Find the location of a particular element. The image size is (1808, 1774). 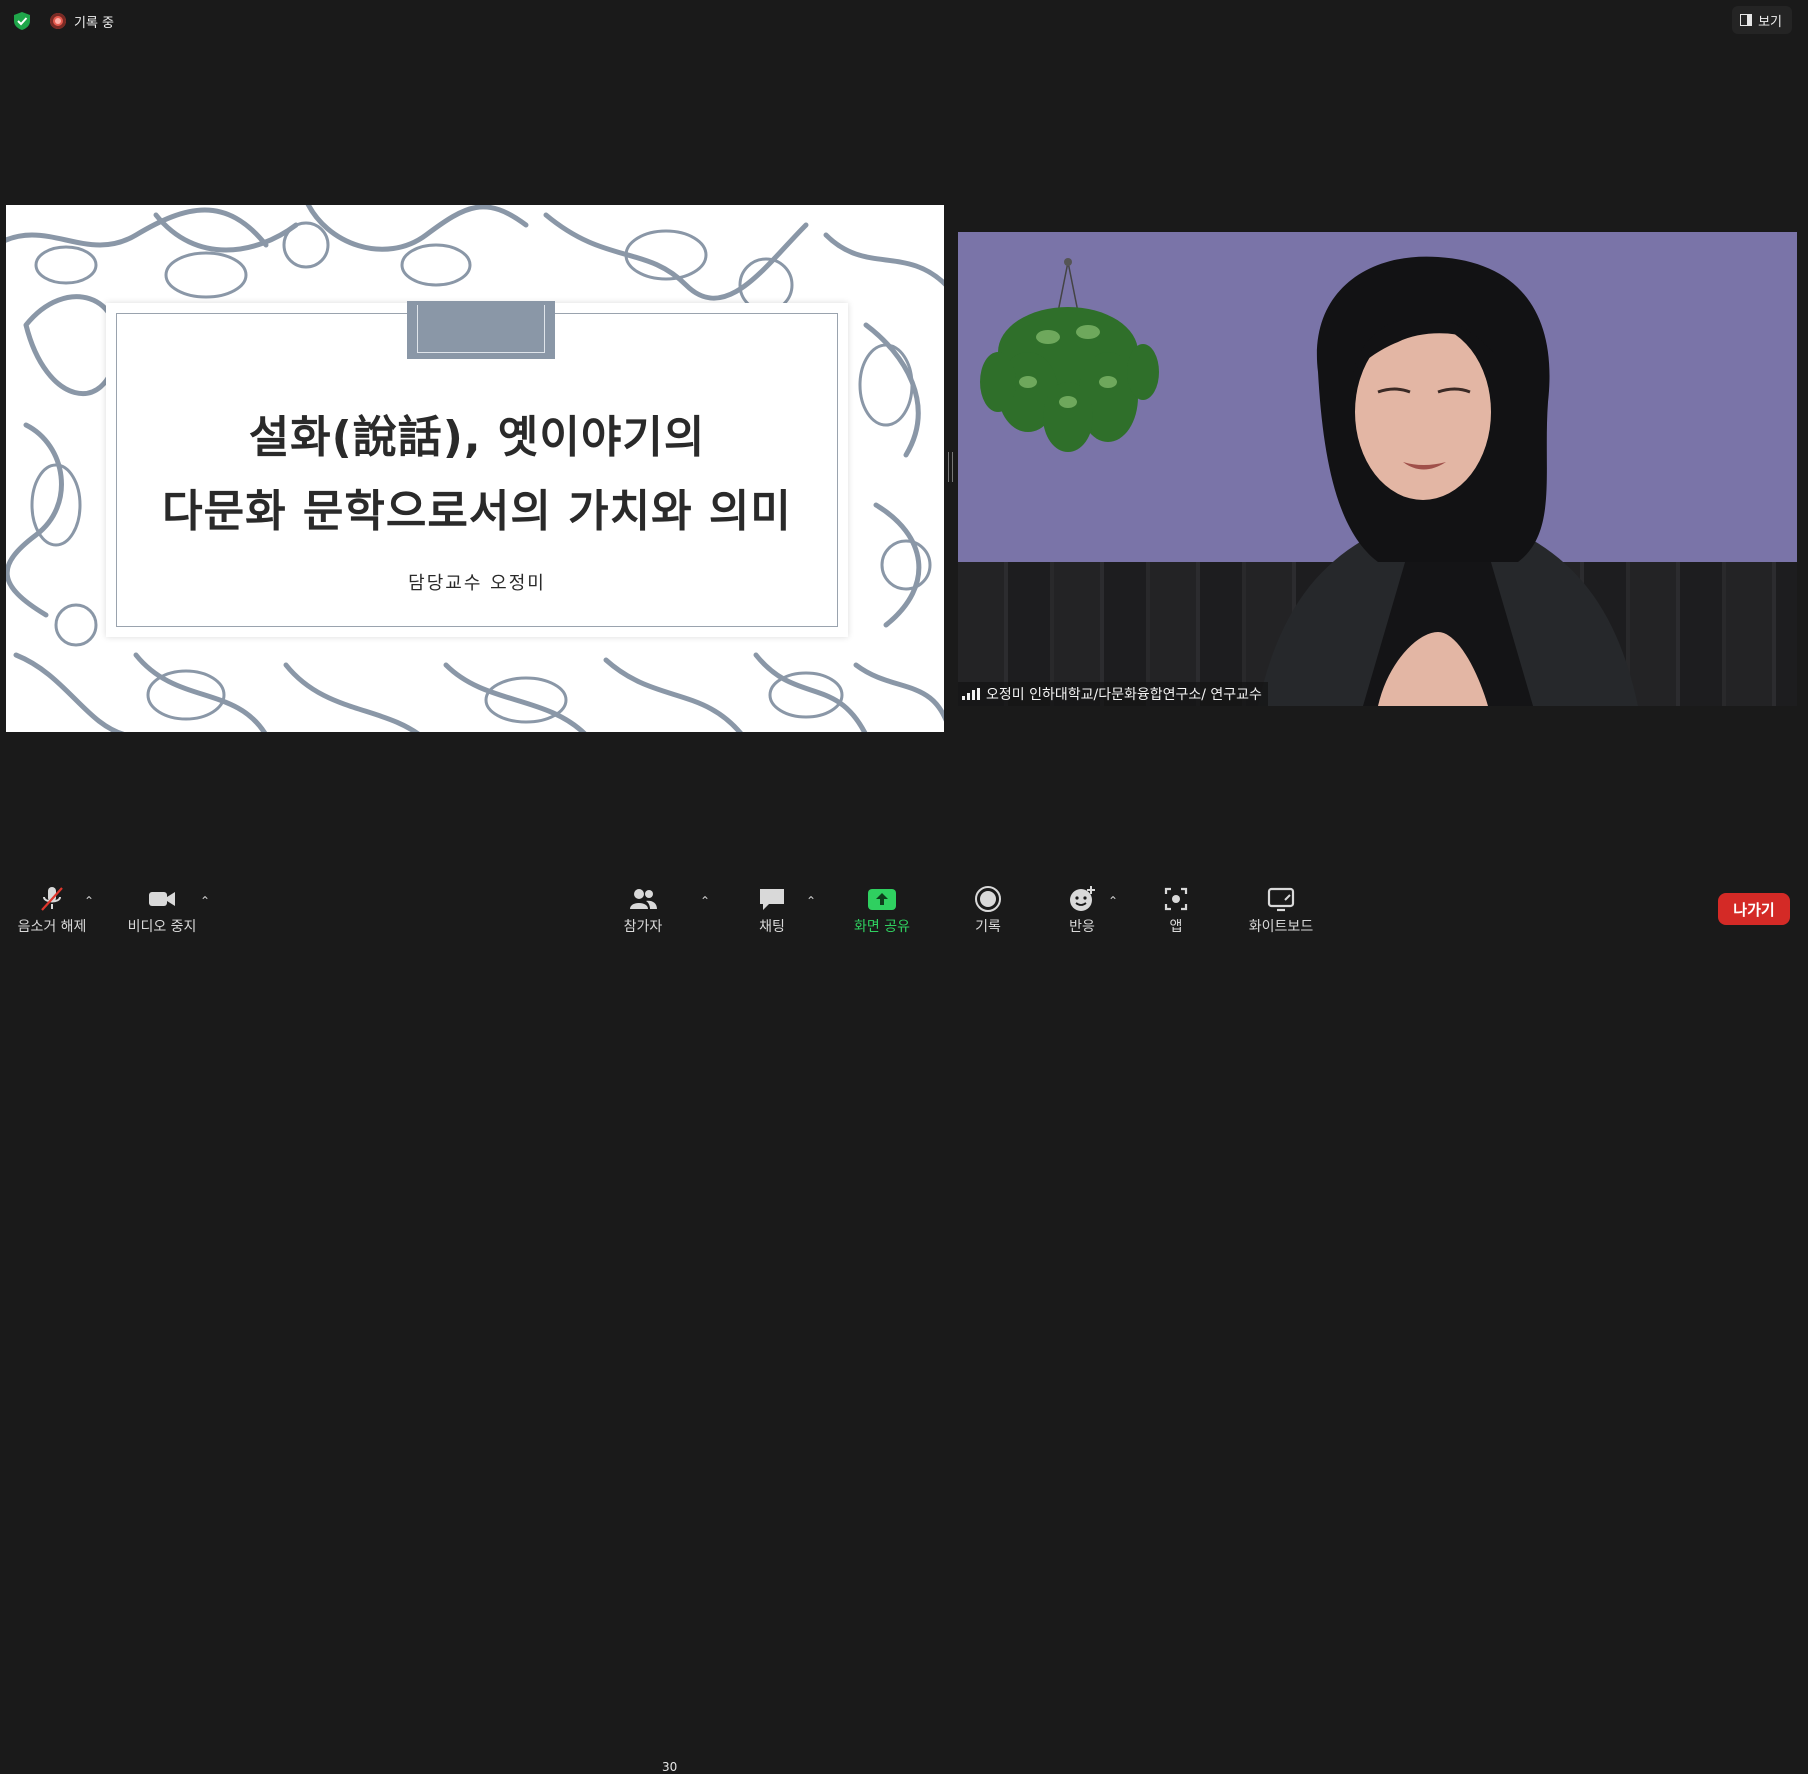

chat-options-chevron-up-icon: ⌃ is located at coordinates (811, 901).